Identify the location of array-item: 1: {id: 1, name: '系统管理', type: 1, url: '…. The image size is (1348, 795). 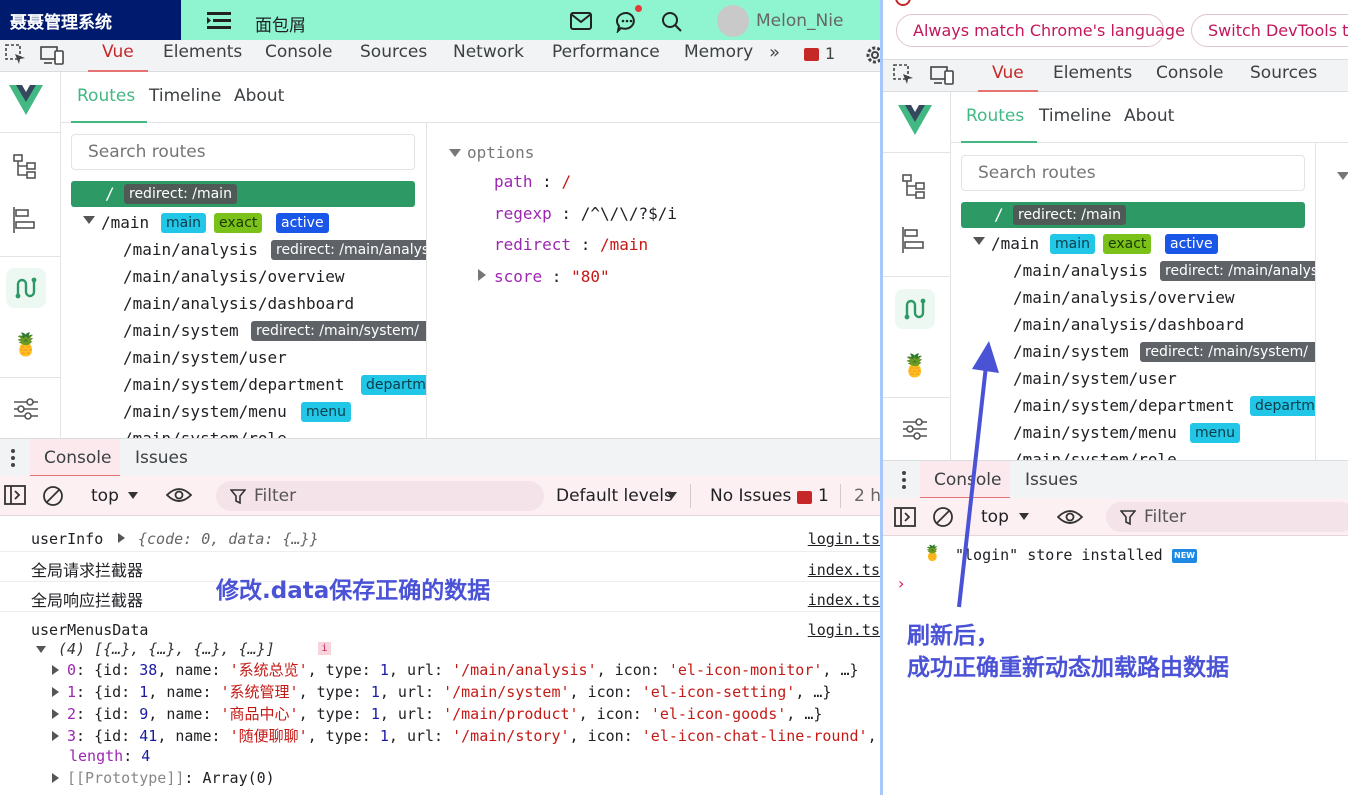
(441, 691).